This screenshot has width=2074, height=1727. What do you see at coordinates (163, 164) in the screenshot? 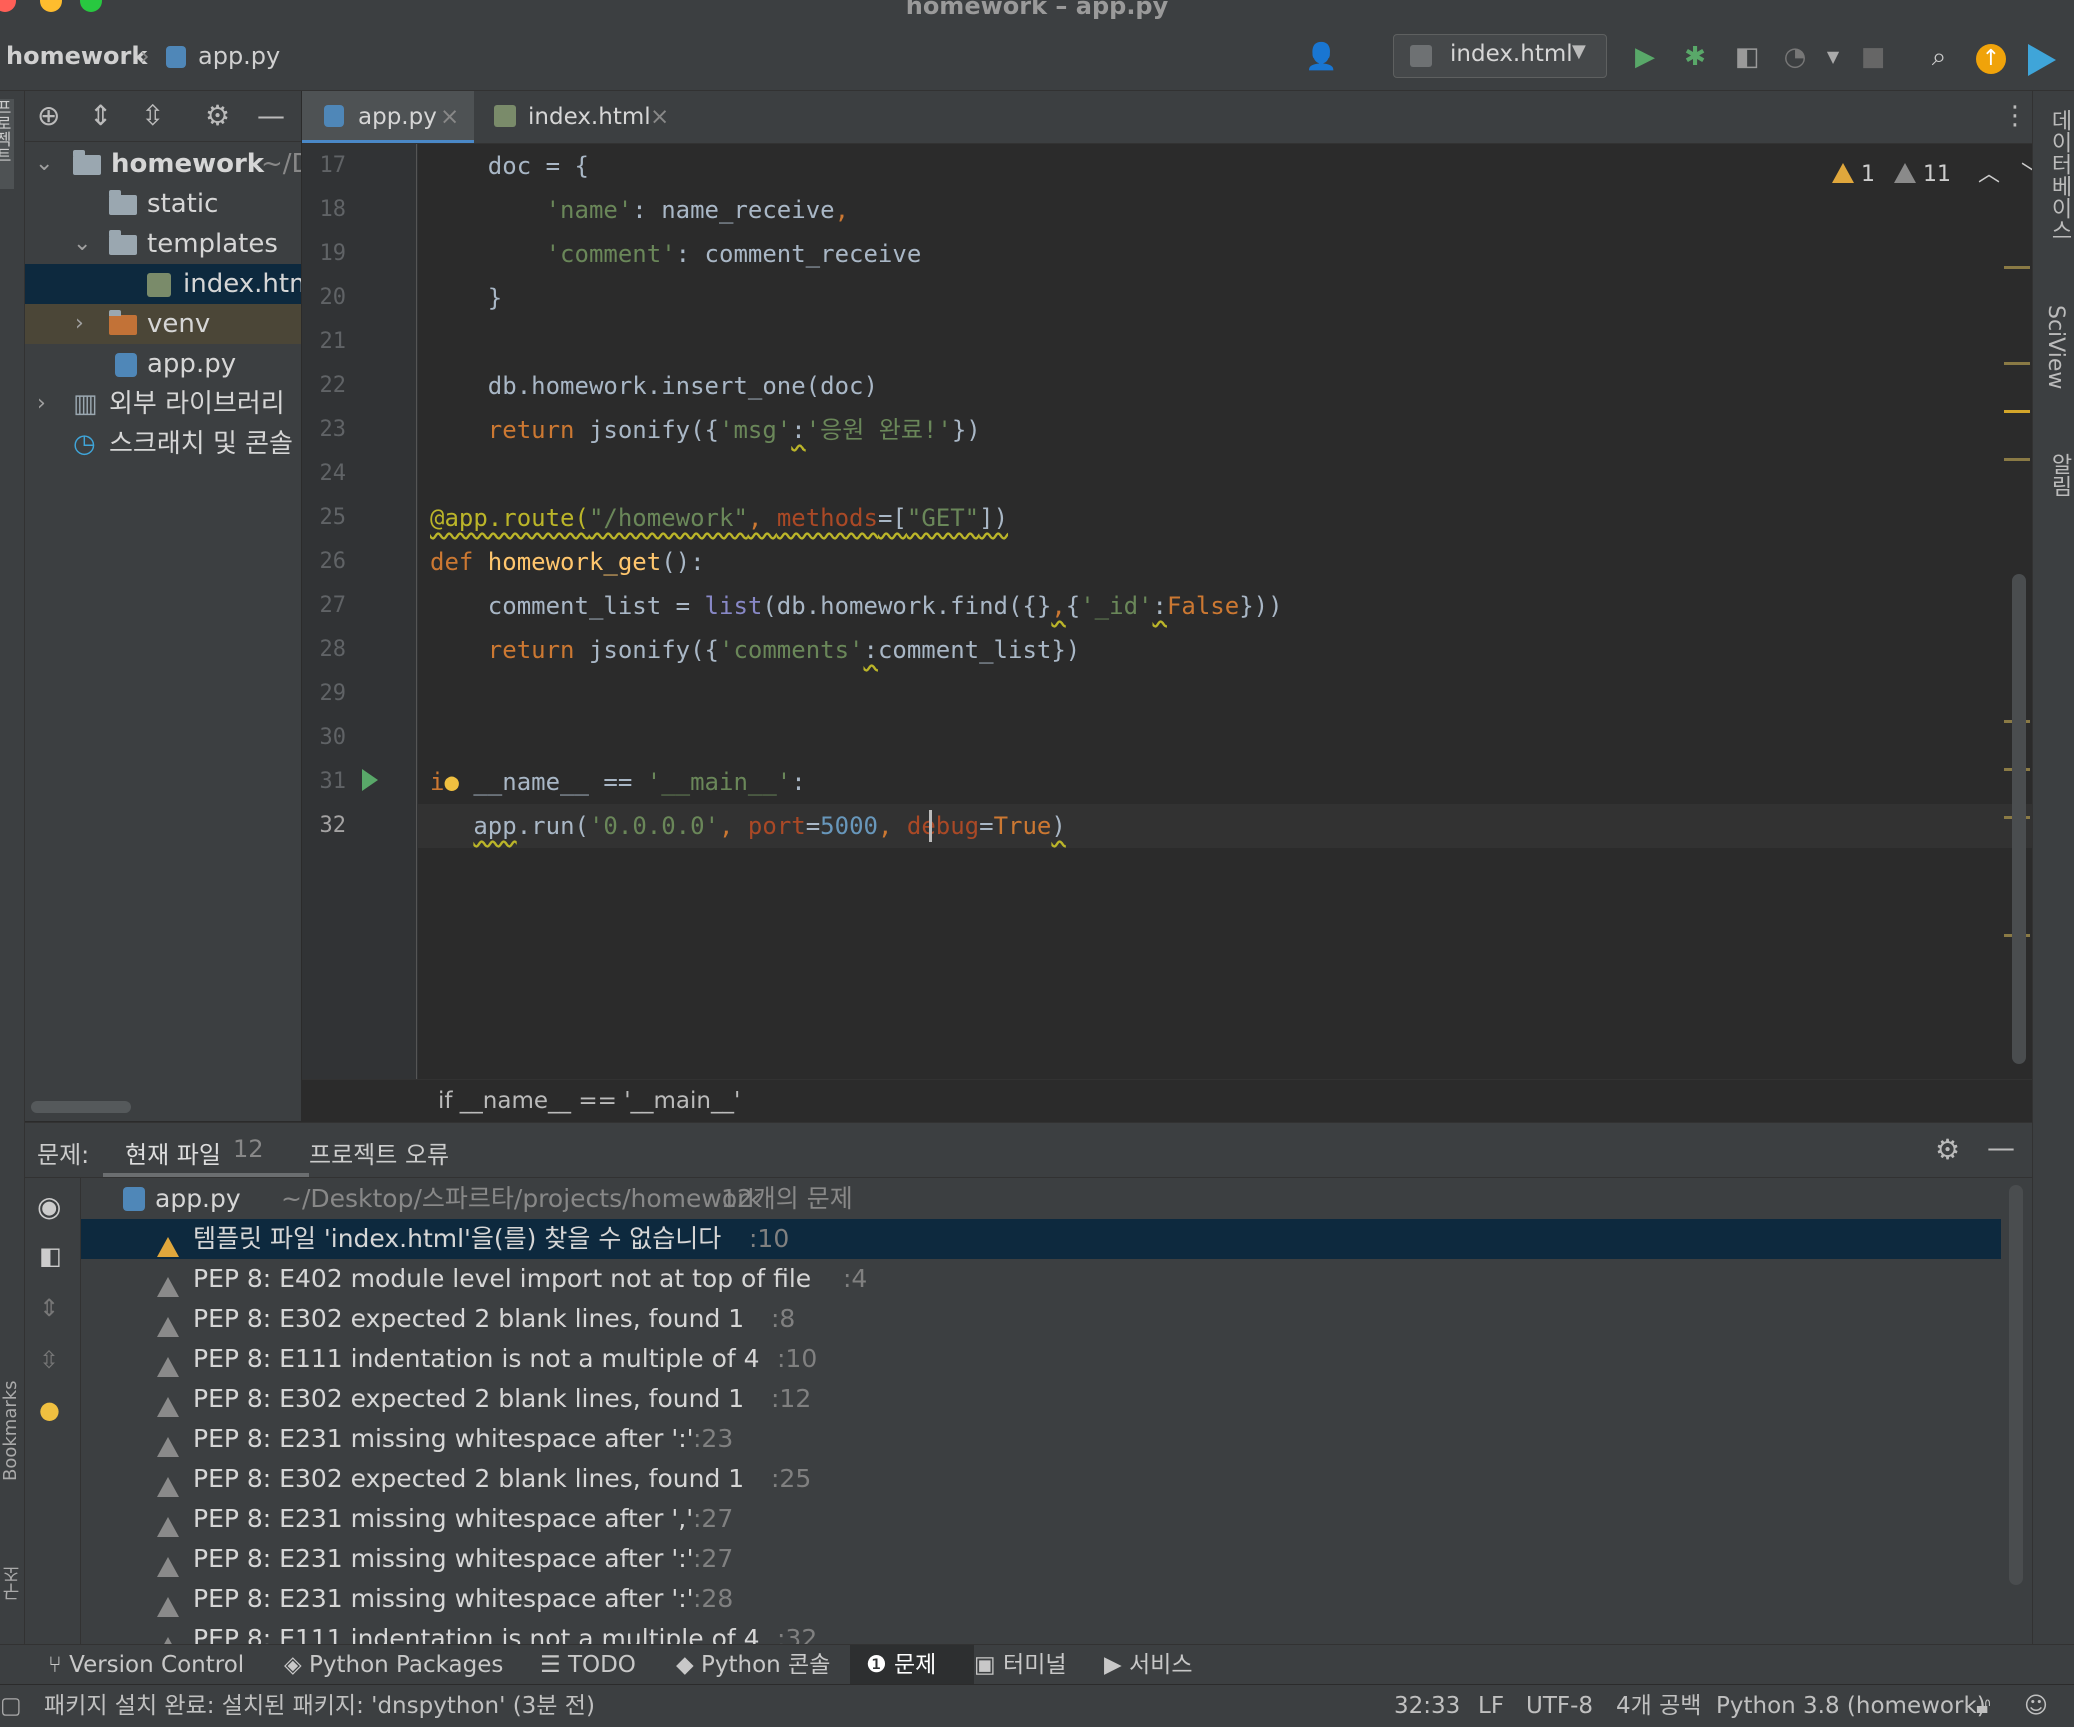
I see `tree-item-homework: ⌄ homework ~/D` at bounding box center [163, 164].